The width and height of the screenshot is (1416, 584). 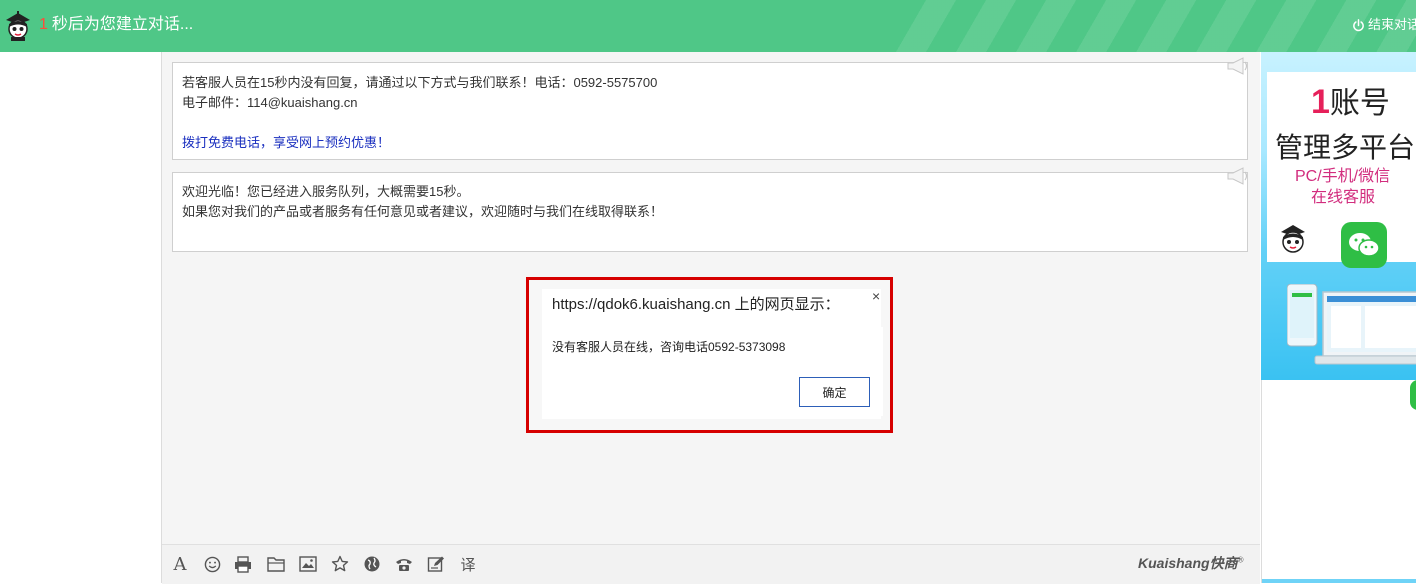 What do you see at coordinates (1413, 395) in the screenshot?
I see `side-tab` at bounding box center [1413, 395].